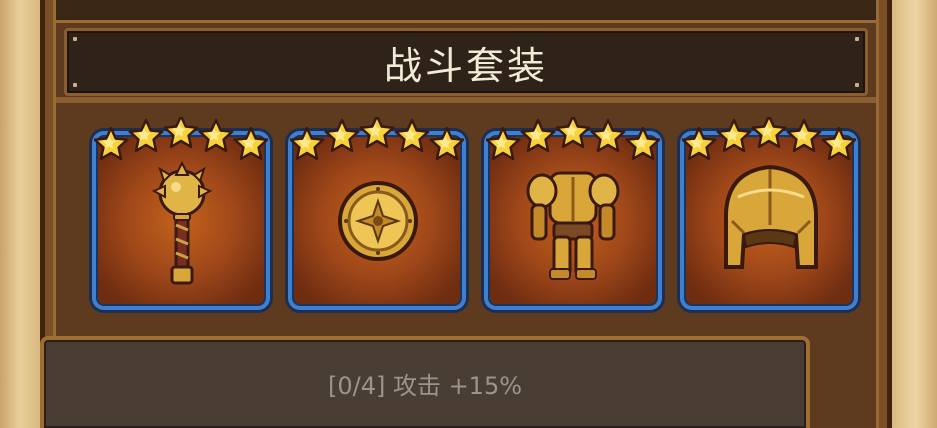  What do you see at coordinates (425, 386) in the screenshot?
I see `set-bonus-text: [0/4] 攻击 +15%` at bounding box center [425, 386].